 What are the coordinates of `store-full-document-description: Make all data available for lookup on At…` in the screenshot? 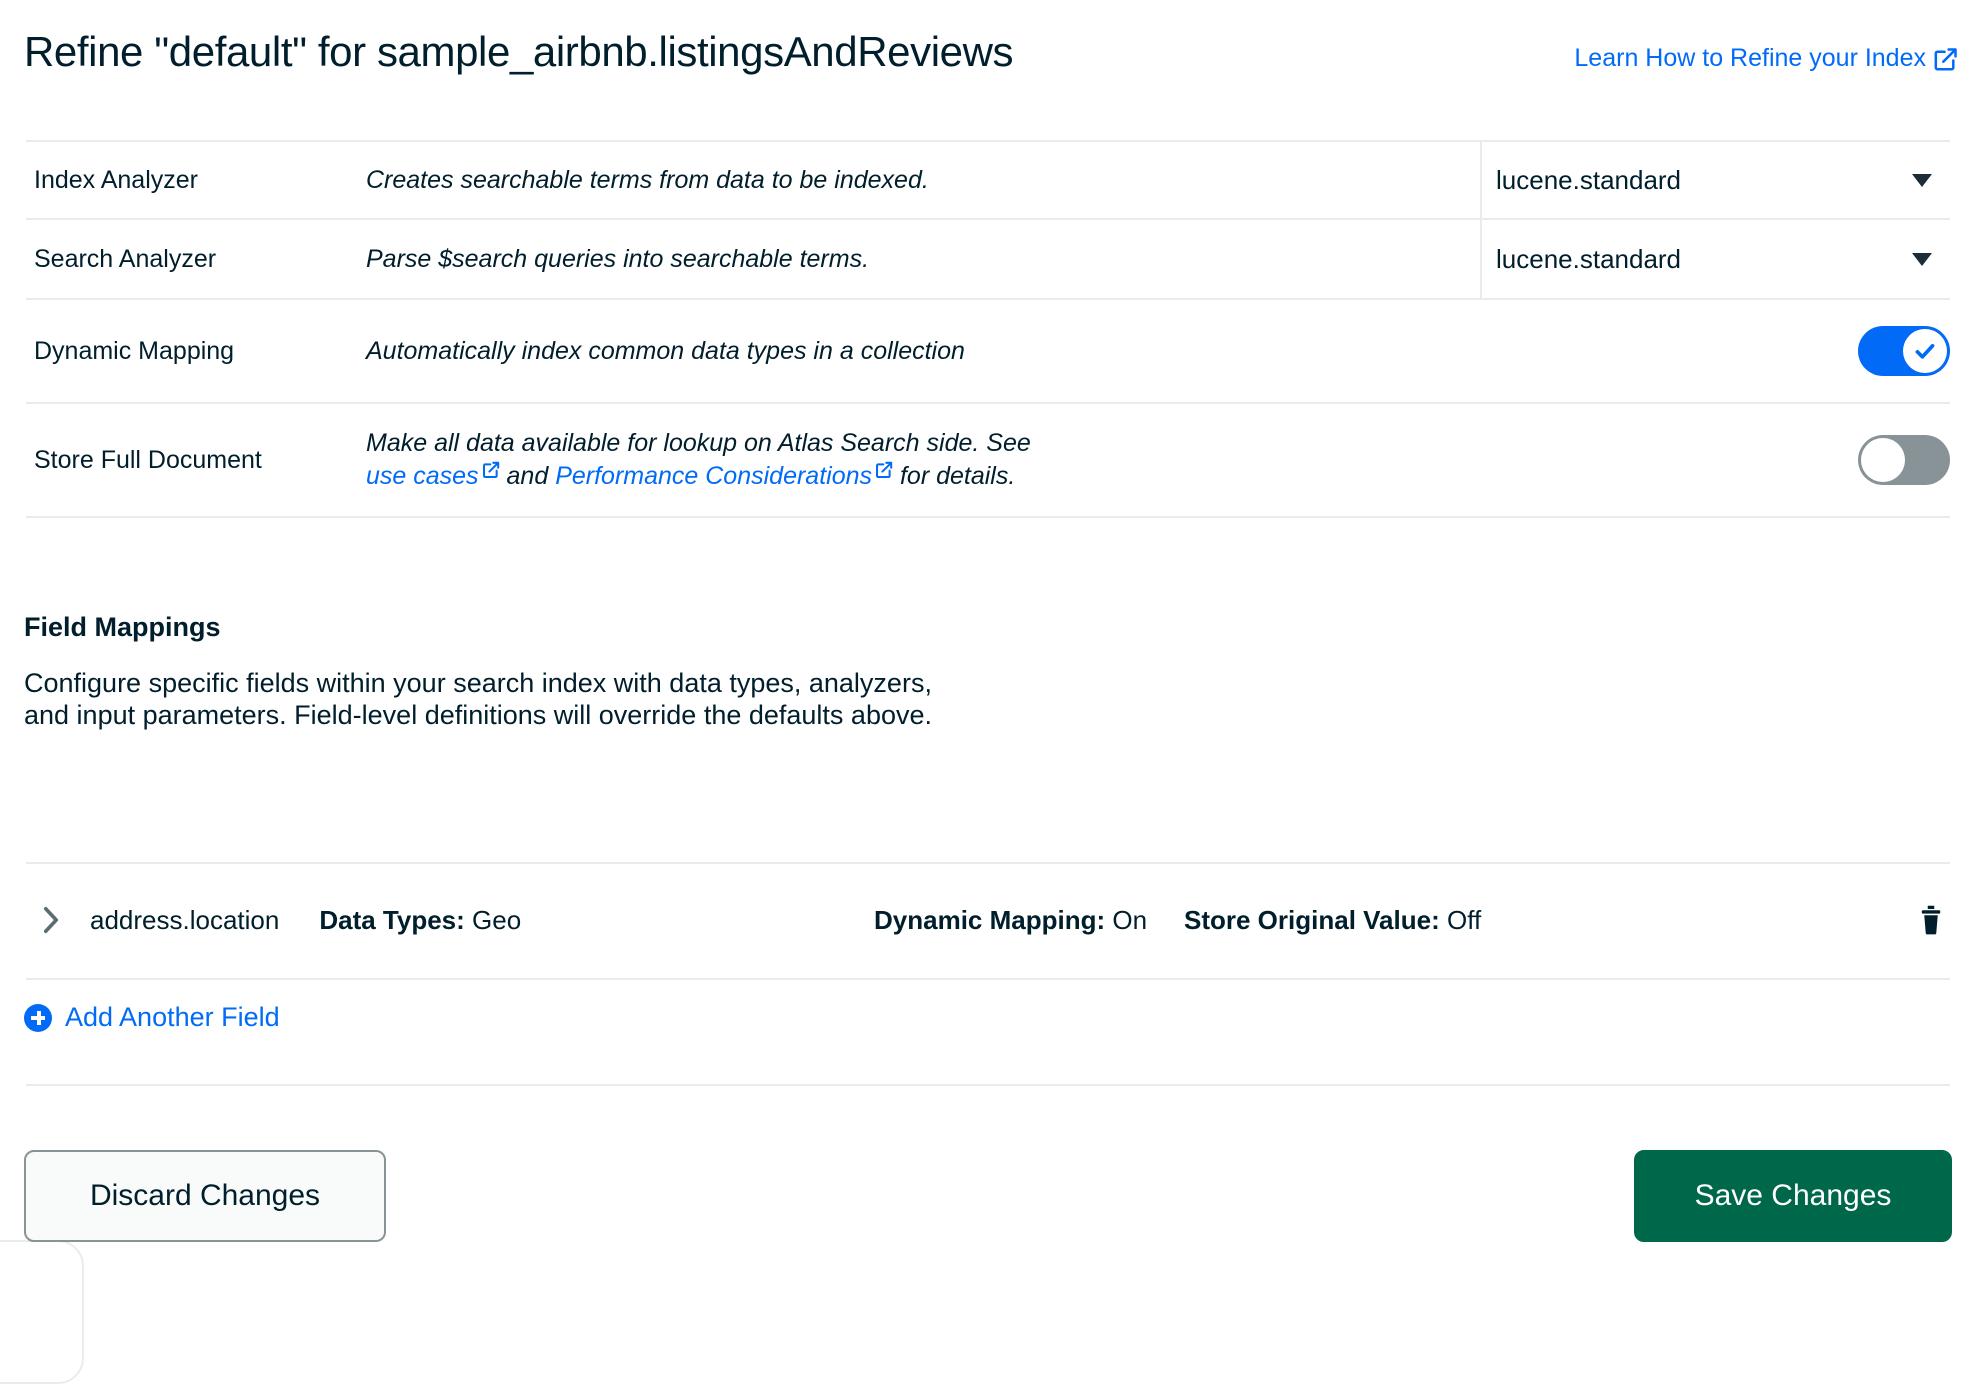 It's located at (923, 460).